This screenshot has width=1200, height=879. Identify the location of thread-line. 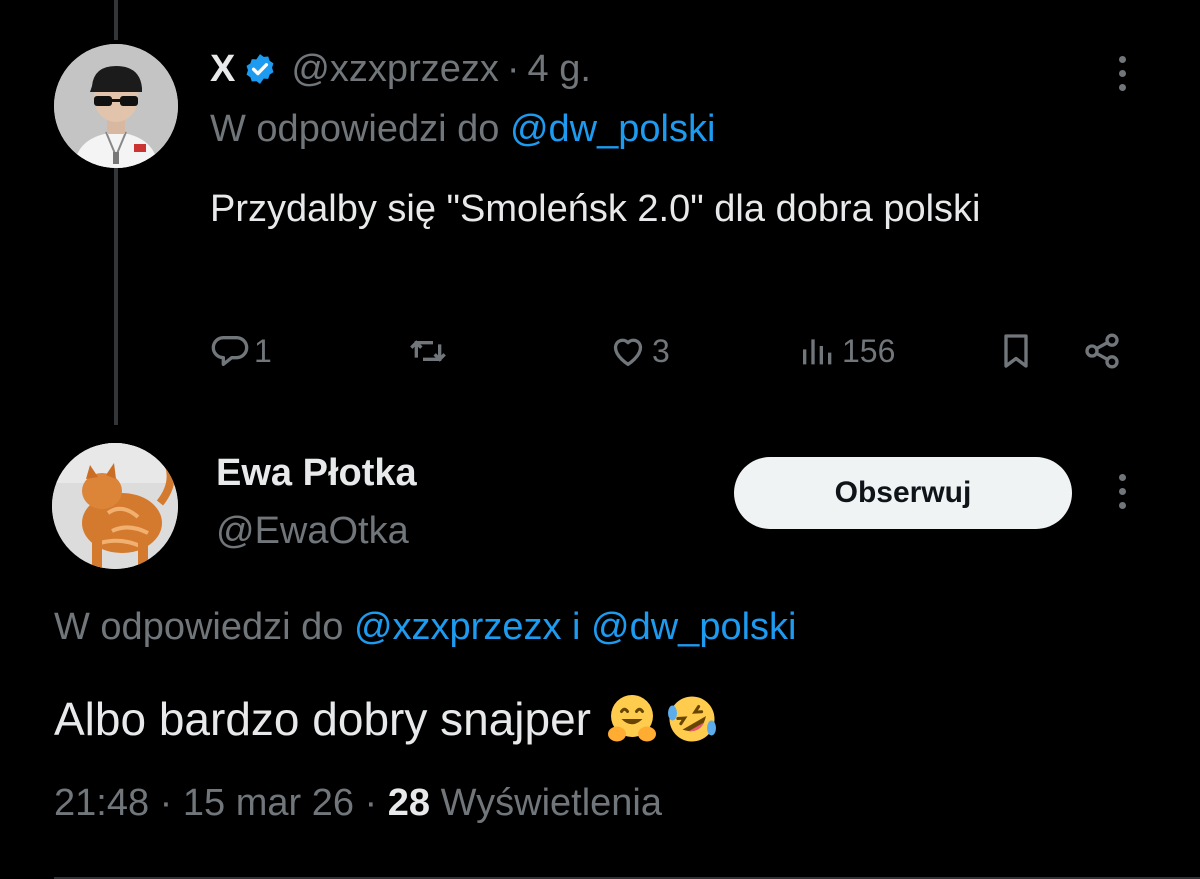
(116, 296).